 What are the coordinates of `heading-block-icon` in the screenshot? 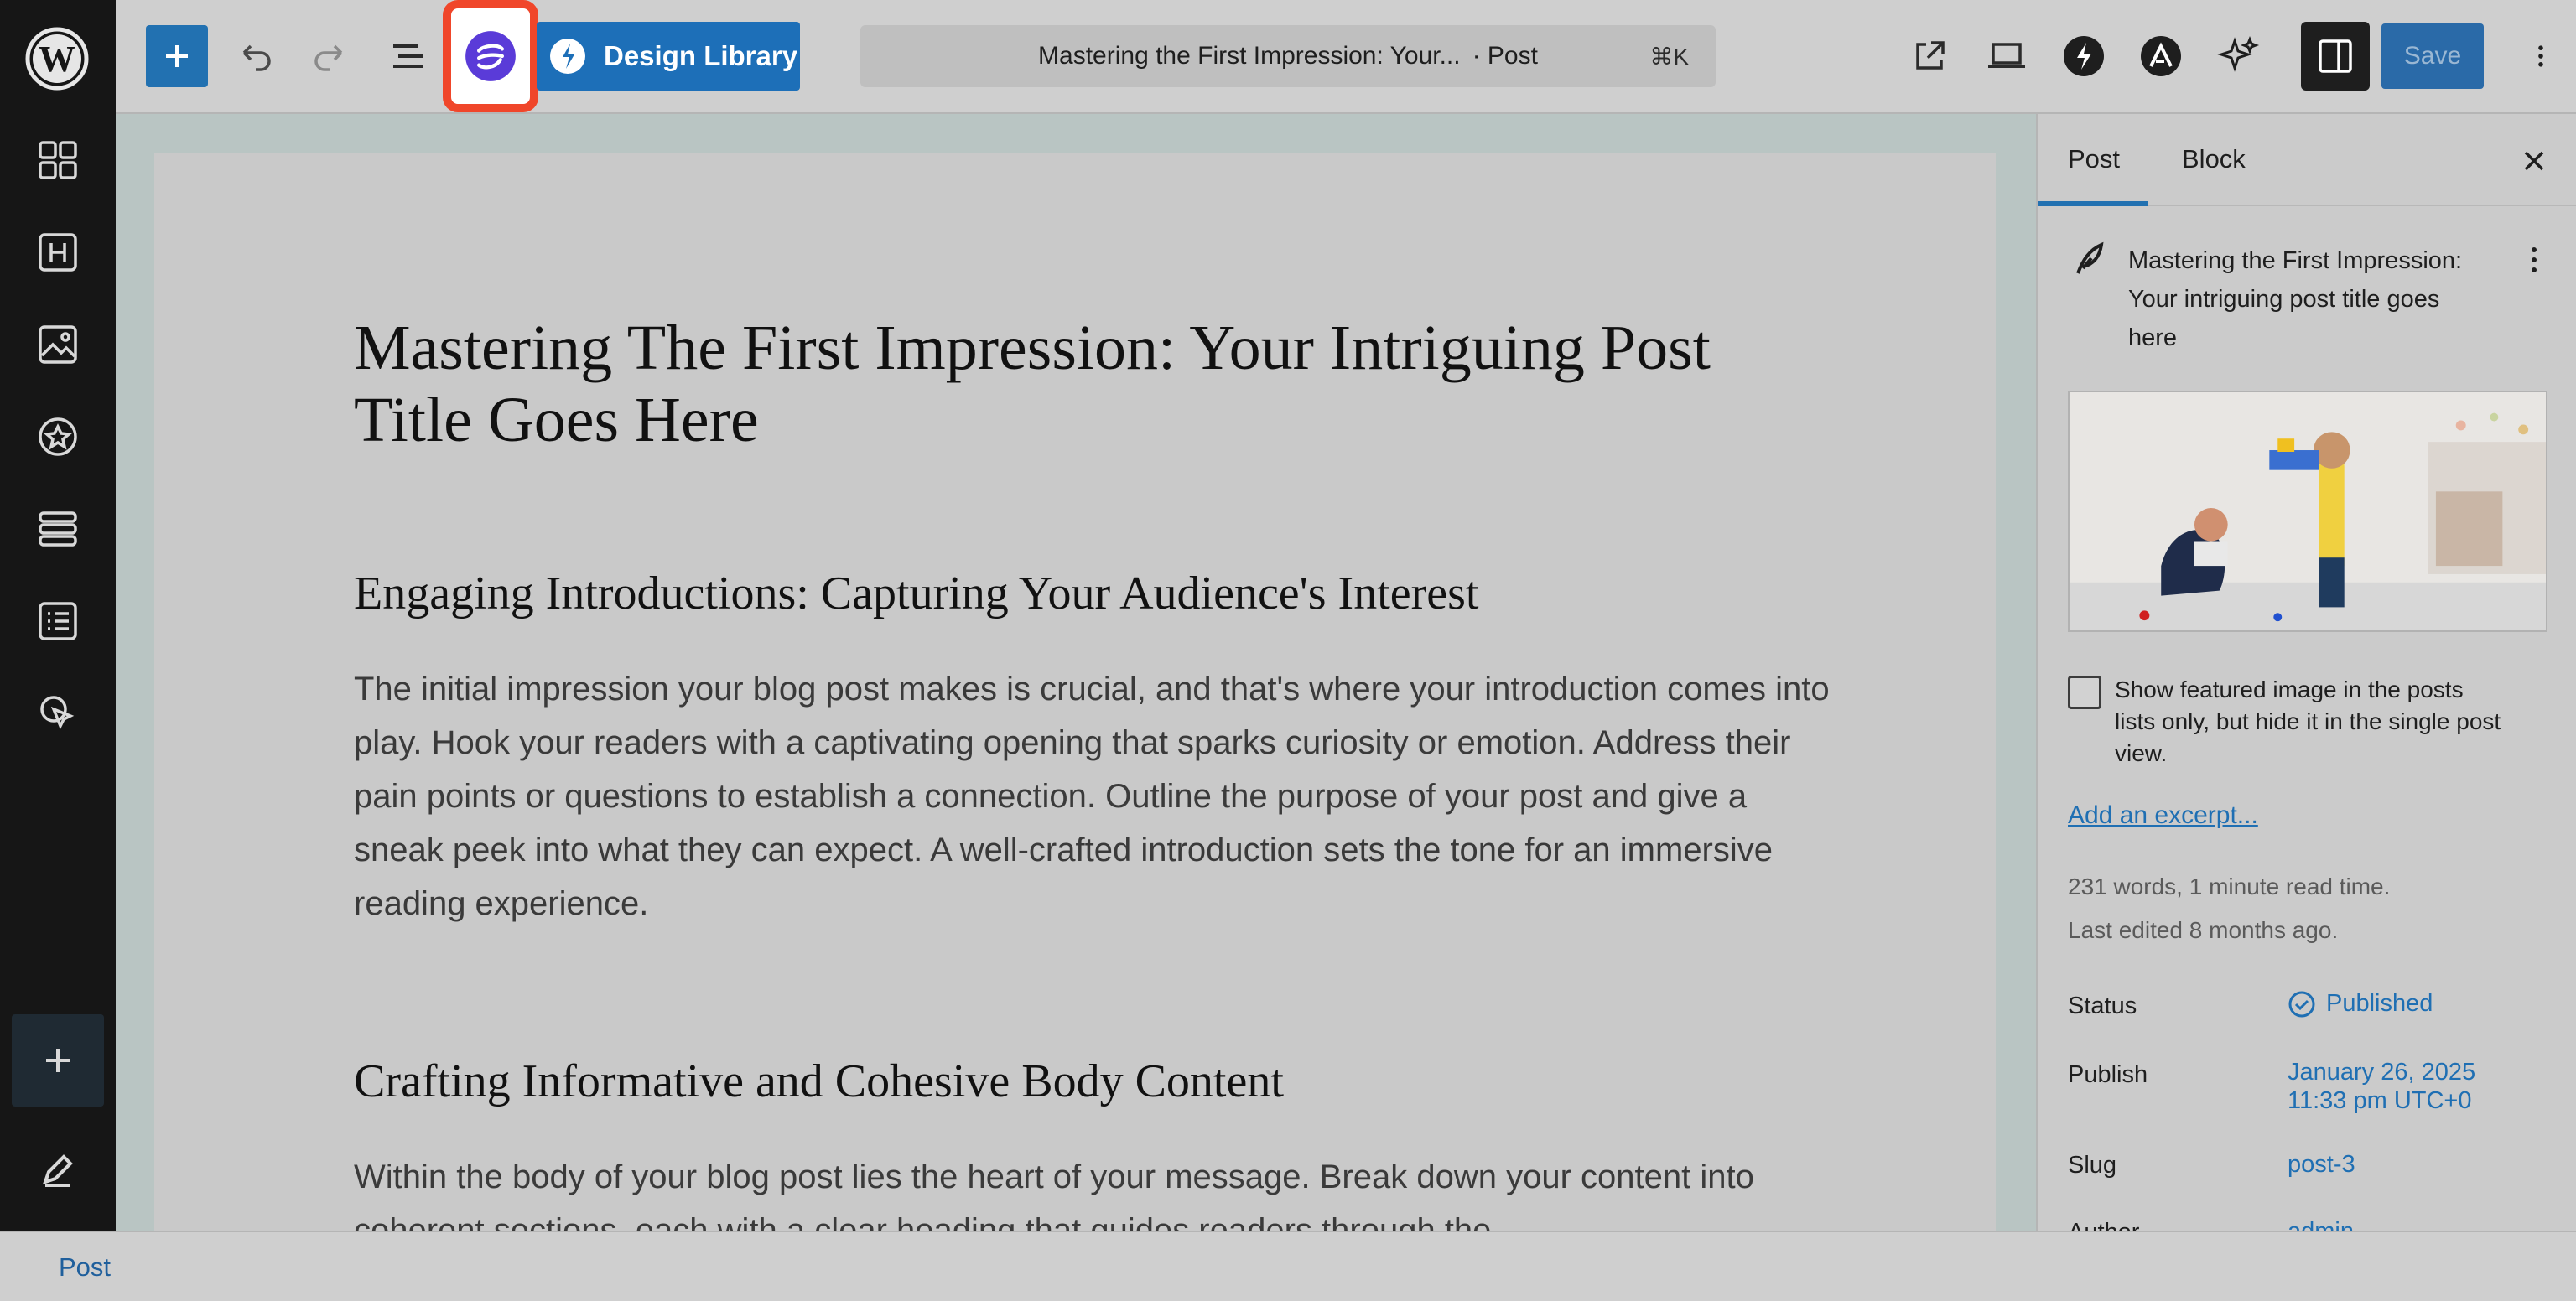 It's located at (57, 252).